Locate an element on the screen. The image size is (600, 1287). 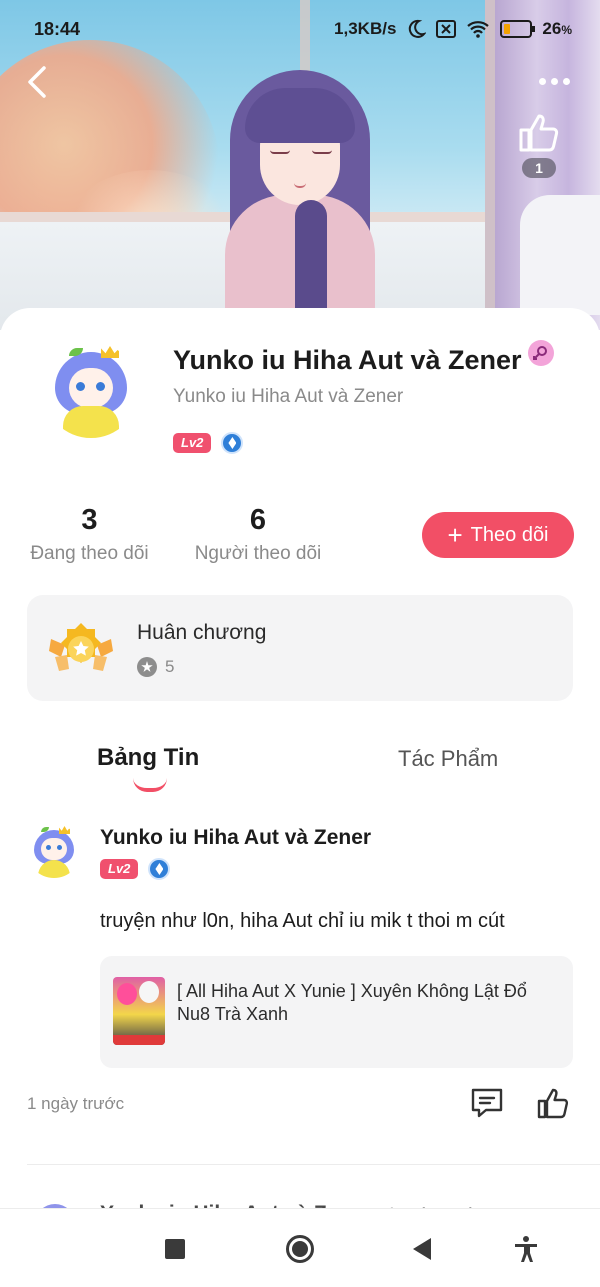
battery-percent: 26% is located at coordinates (557, 28).